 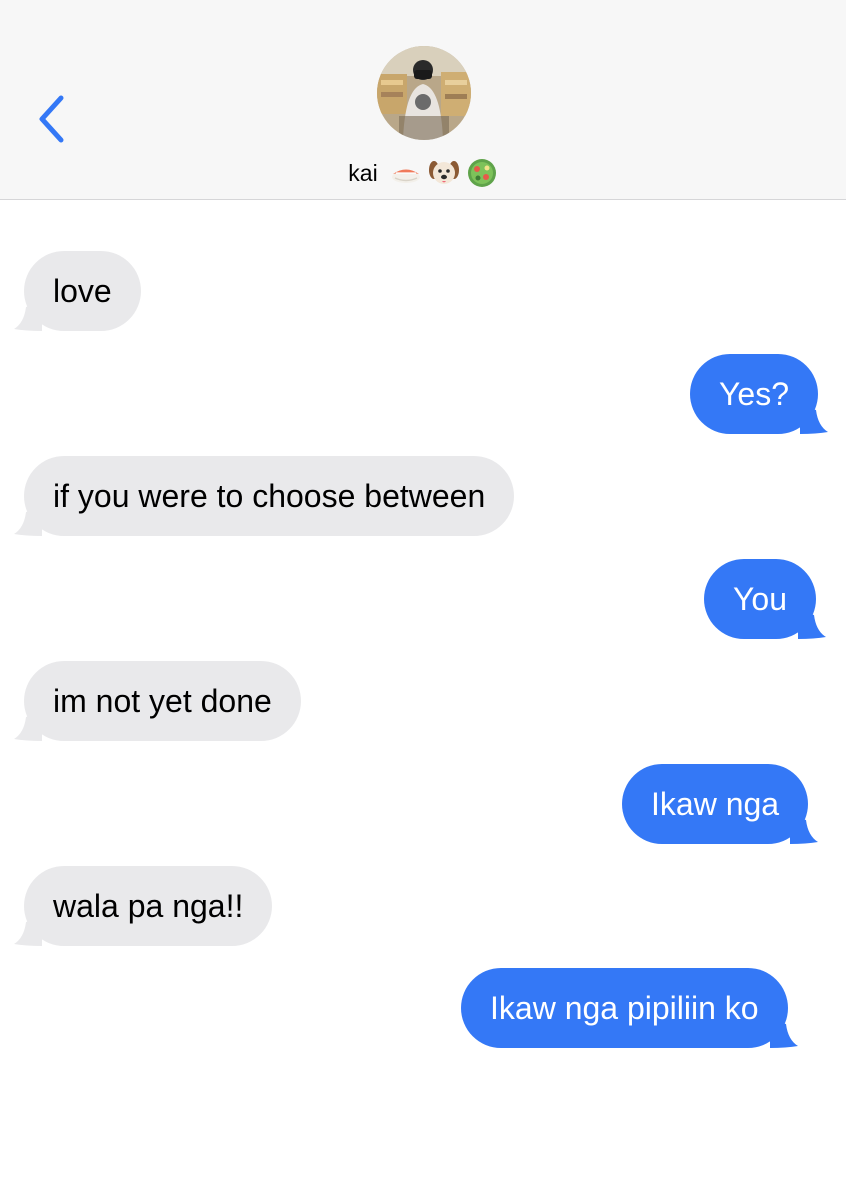 What do you see at coordinates (269, 496) in the screenshot?
I see `message-text: if you were to choose between` at bounding box center [269, 496].